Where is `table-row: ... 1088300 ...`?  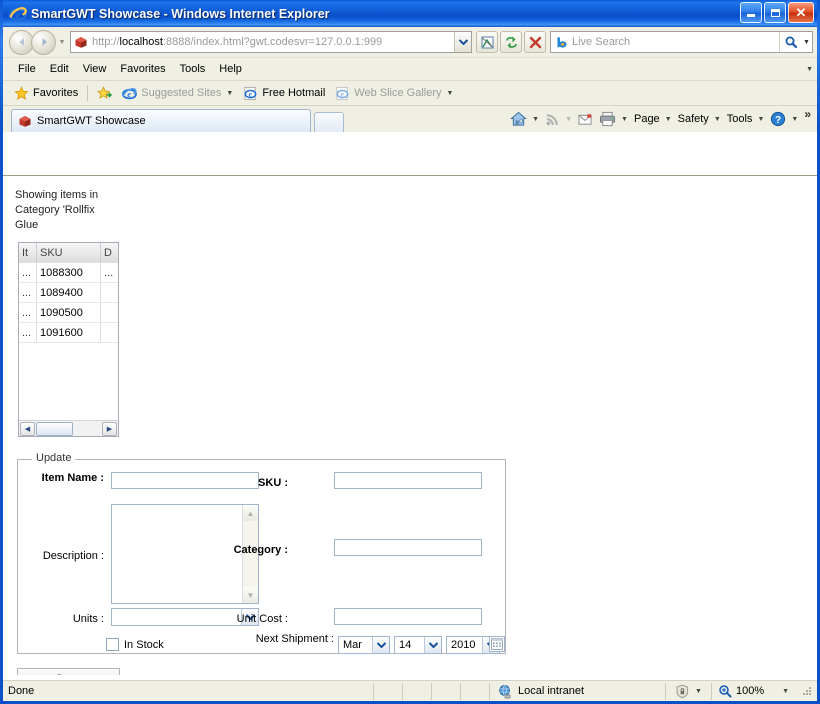 table-row: ... 1088300 ... is located at coordinates (68, 273).